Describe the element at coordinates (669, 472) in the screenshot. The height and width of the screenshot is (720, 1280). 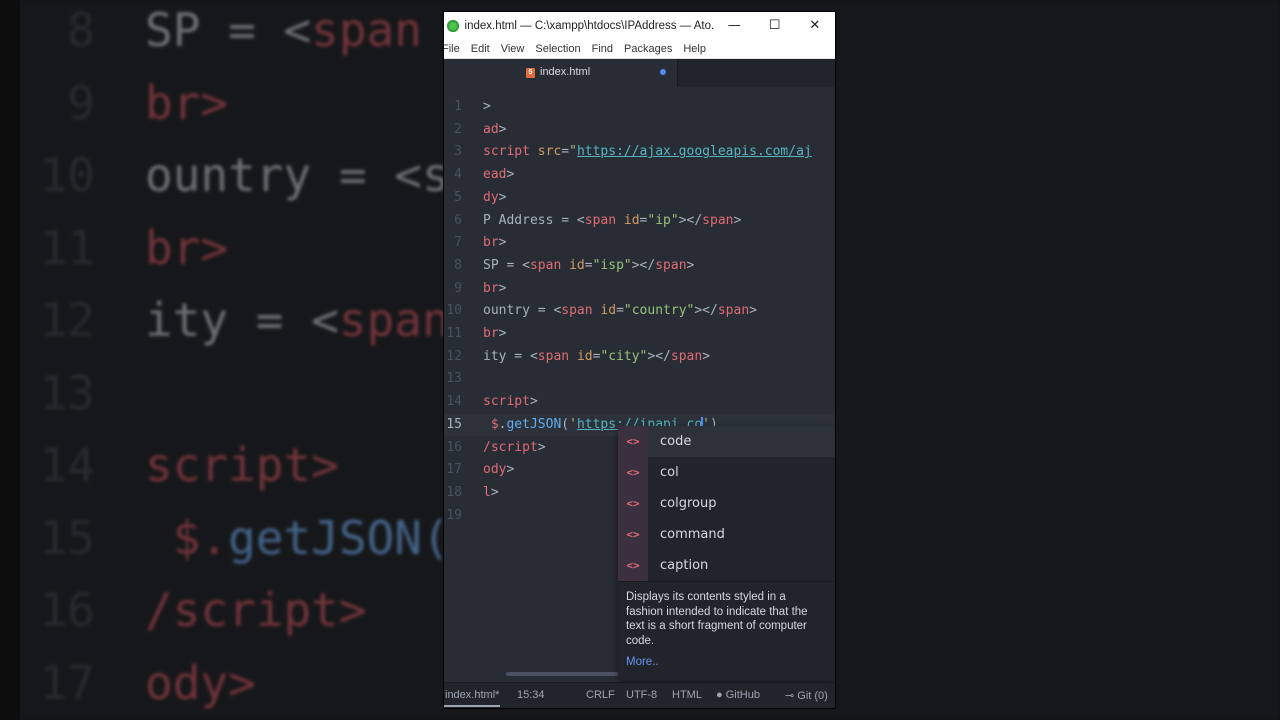
I see `autocomplete-word: col` at that location.